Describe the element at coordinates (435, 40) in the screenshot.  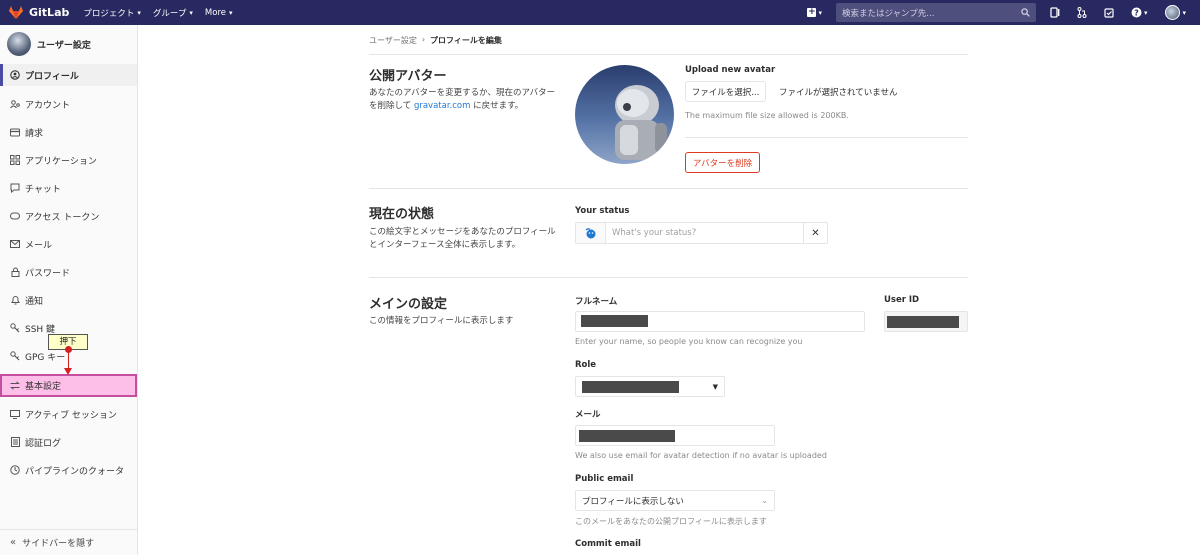
I see `breadcrumb: ユーザー設定 › プロフィールを編集` at that location.